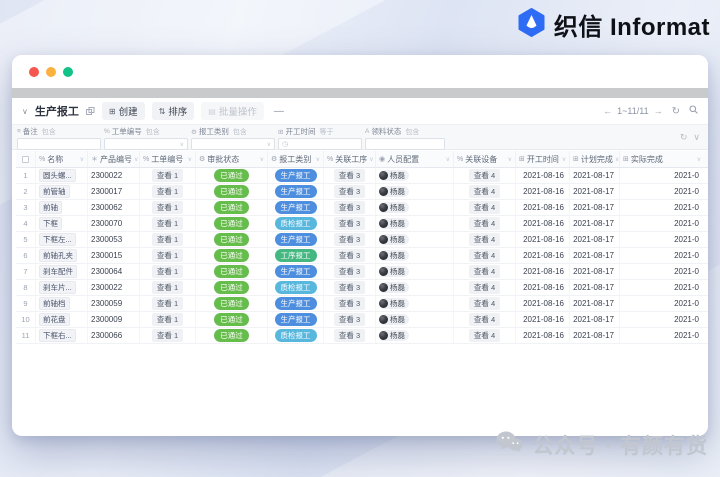  What do you see at coordinates (34, 71) in the screenshot?
I see `close-window-icon` at bounding box center [34, 71].